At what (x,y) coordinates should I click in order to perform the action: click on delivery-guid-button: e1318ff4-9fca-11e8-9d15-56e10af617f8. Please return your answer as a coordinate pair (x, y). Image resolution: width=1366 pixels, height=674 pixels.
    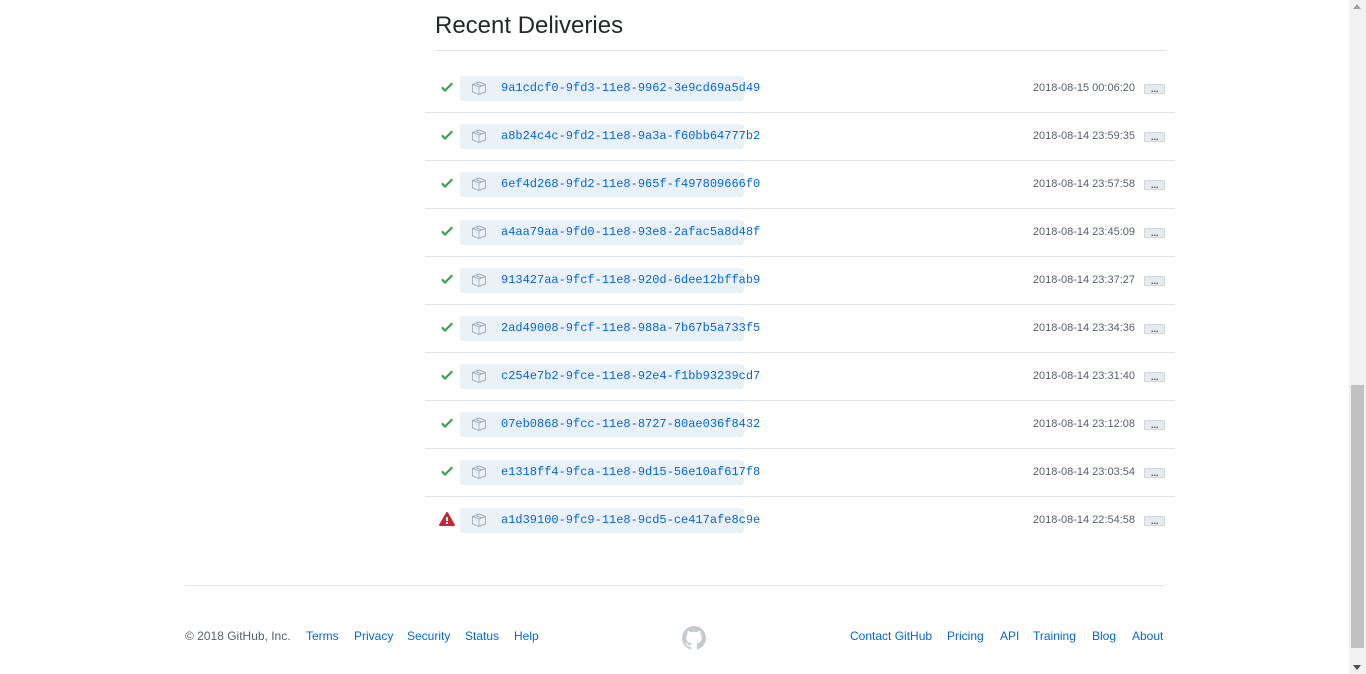
    Looking at the image, I should click on (610, 472).